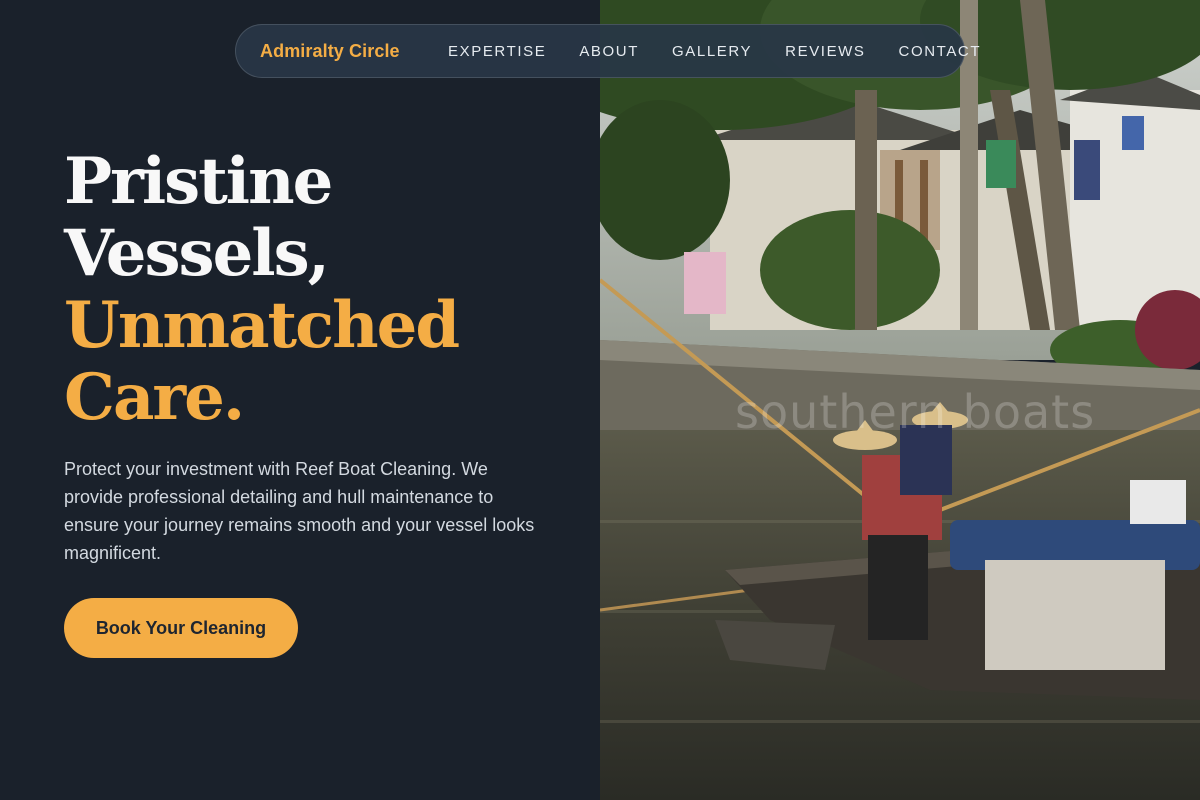 This screenshot has width=1200, height=800. What do you see at coordinates (497, 51) in the screenshot?
I see `nav-item-expertise: EXPERTISE` at bounding box center [497, 51].